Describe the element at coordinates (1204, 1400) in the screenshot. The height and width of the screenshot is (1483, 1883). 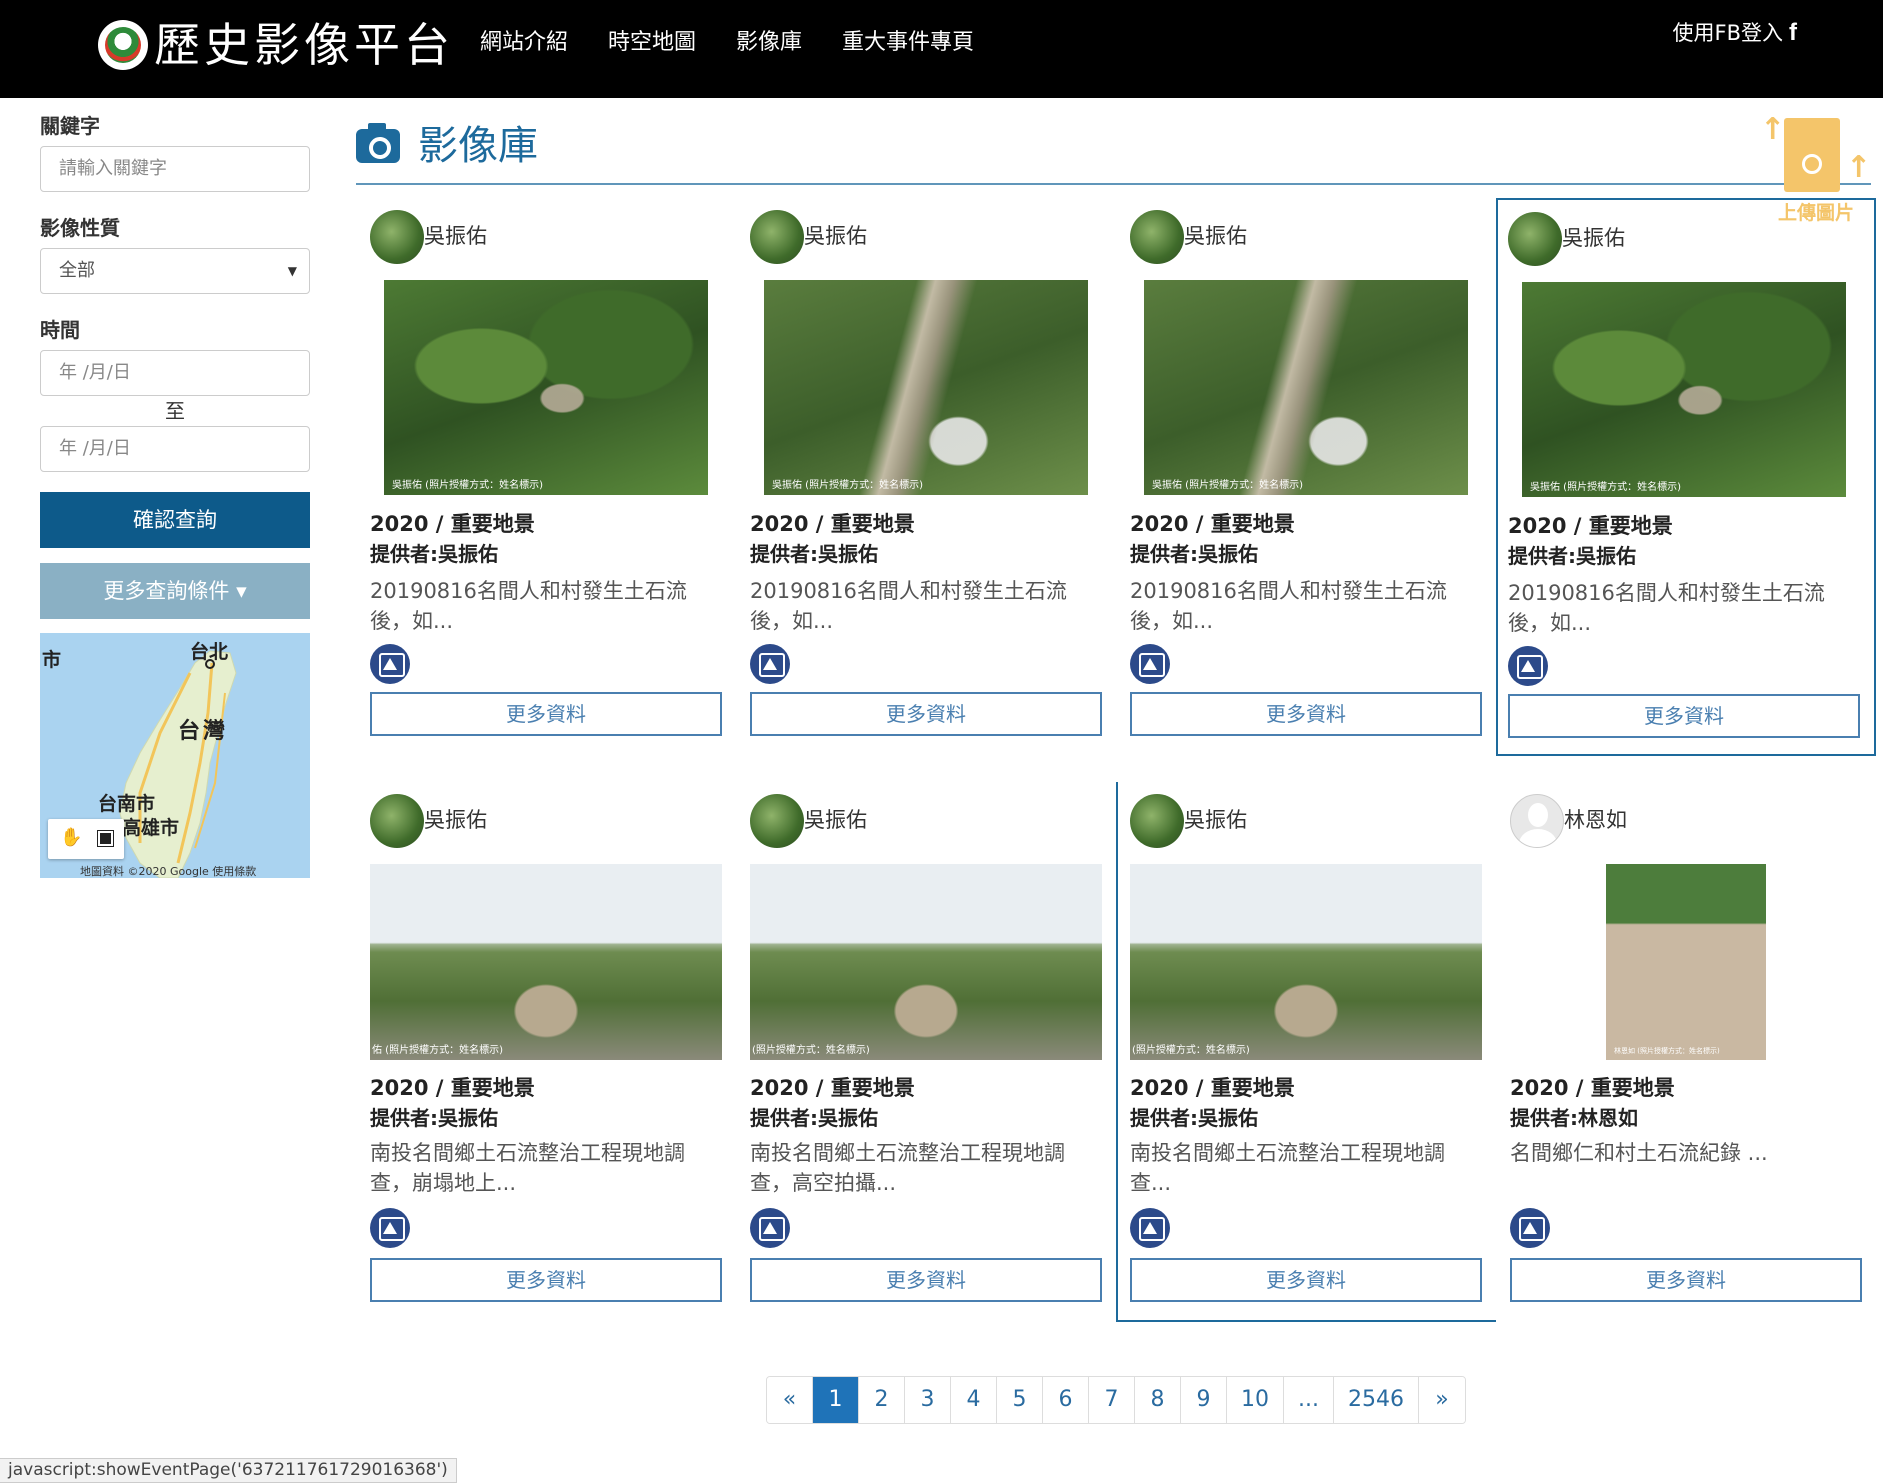
I see `page-9: 9` at that location.